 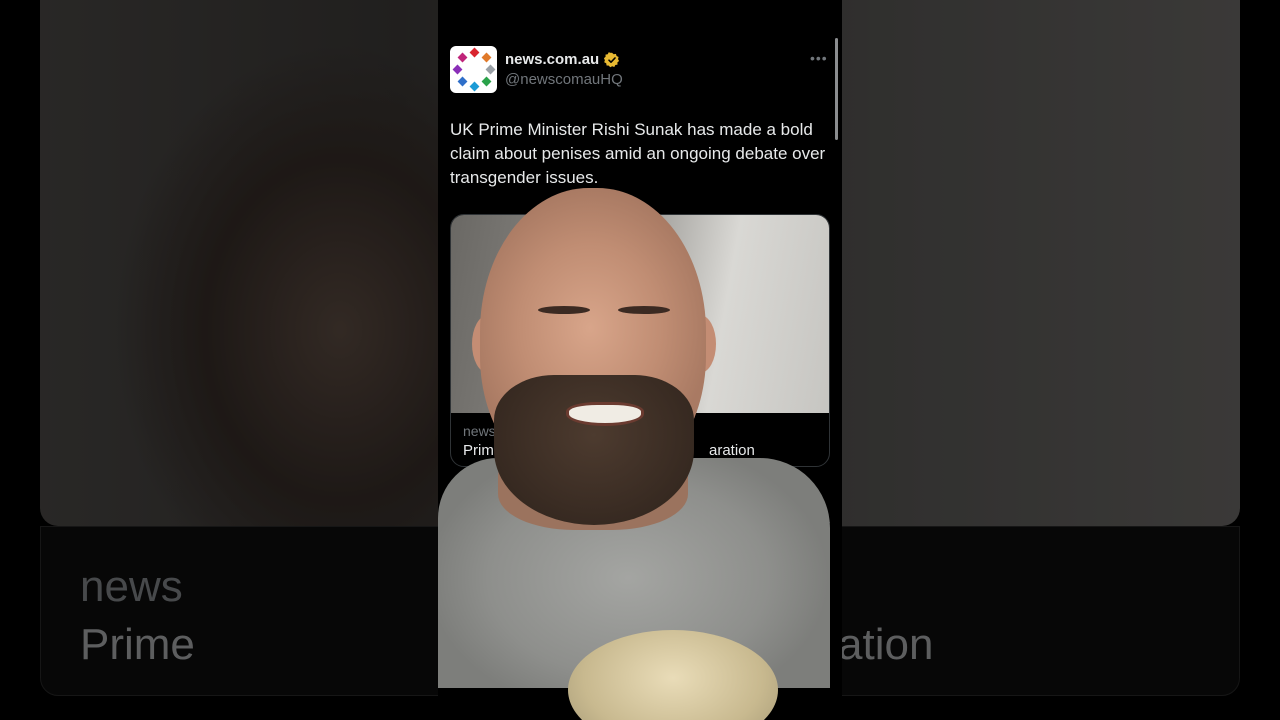 What do you see at coordinates (473, 69) in the screenshot?
I see `avatar` at bounding box center [473, 69].